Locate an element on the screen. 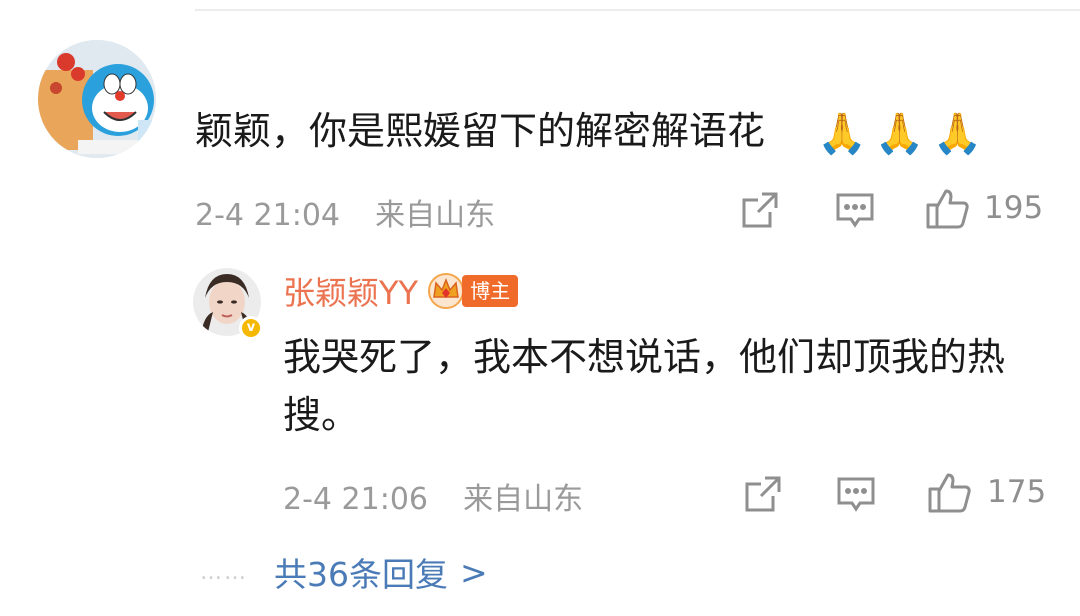 This screenshot has height=616, width=1080. divider is located at coordinates (637, 10).